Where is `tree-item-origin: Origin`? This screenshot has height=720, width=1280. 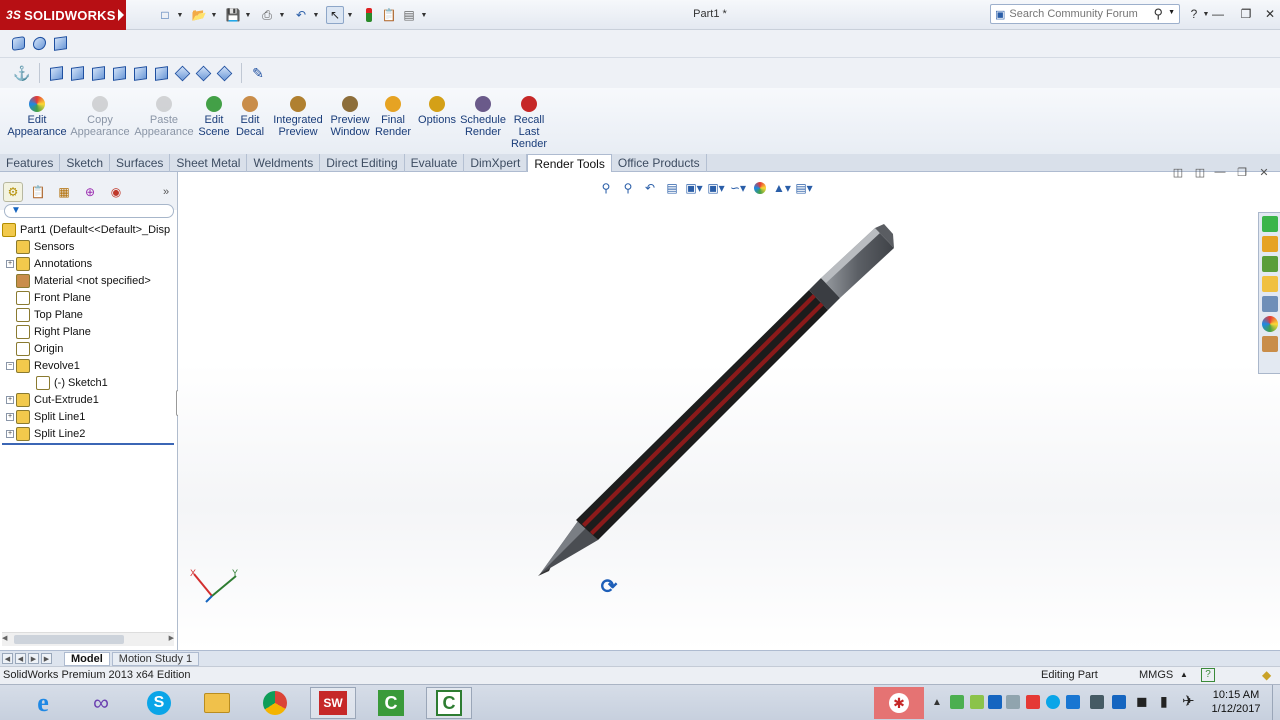 tree-item-origin: Origin is located at coordinates (34, 348).